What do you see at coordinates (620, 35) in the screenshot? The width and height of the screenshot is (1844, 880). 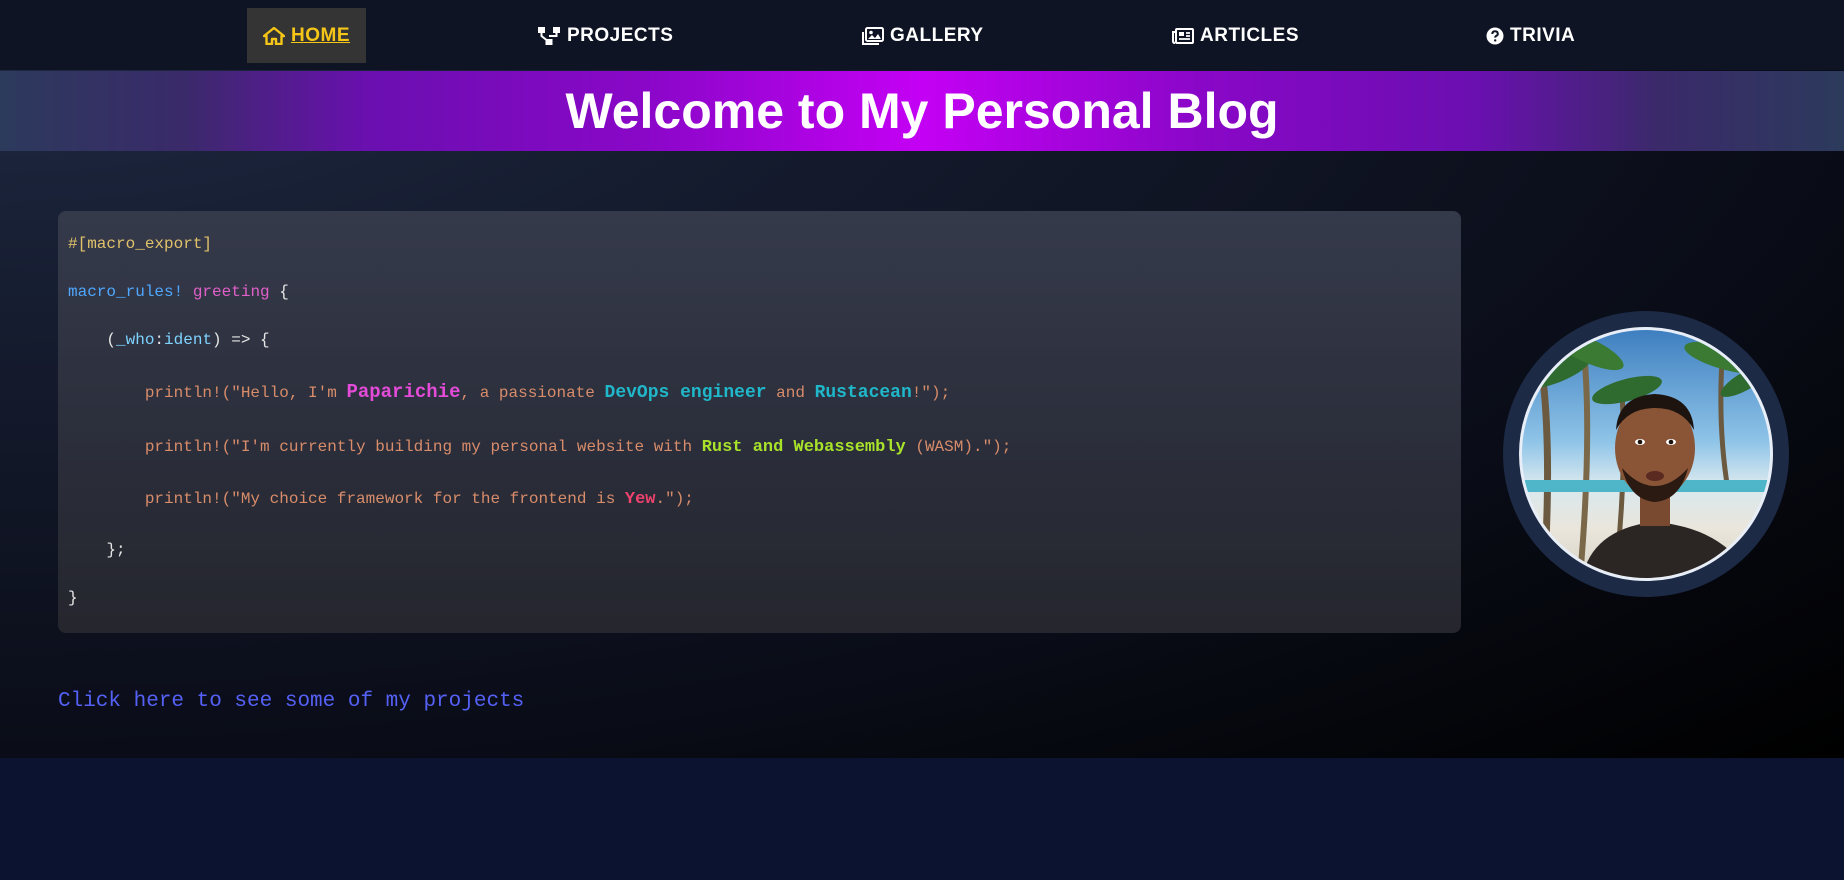 I see `nav-item-label: PROJECTS` at bounding box center [620, 35].